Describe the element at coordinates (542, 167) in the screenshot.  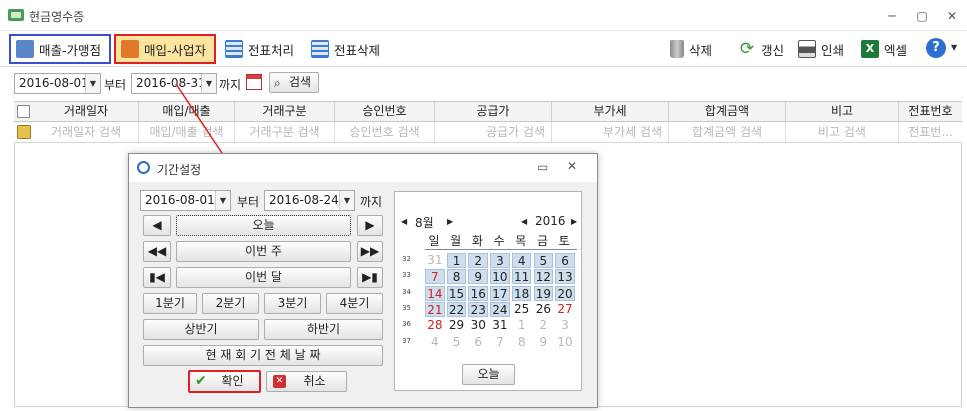
I see `minimize-icon: ▭` at that location.